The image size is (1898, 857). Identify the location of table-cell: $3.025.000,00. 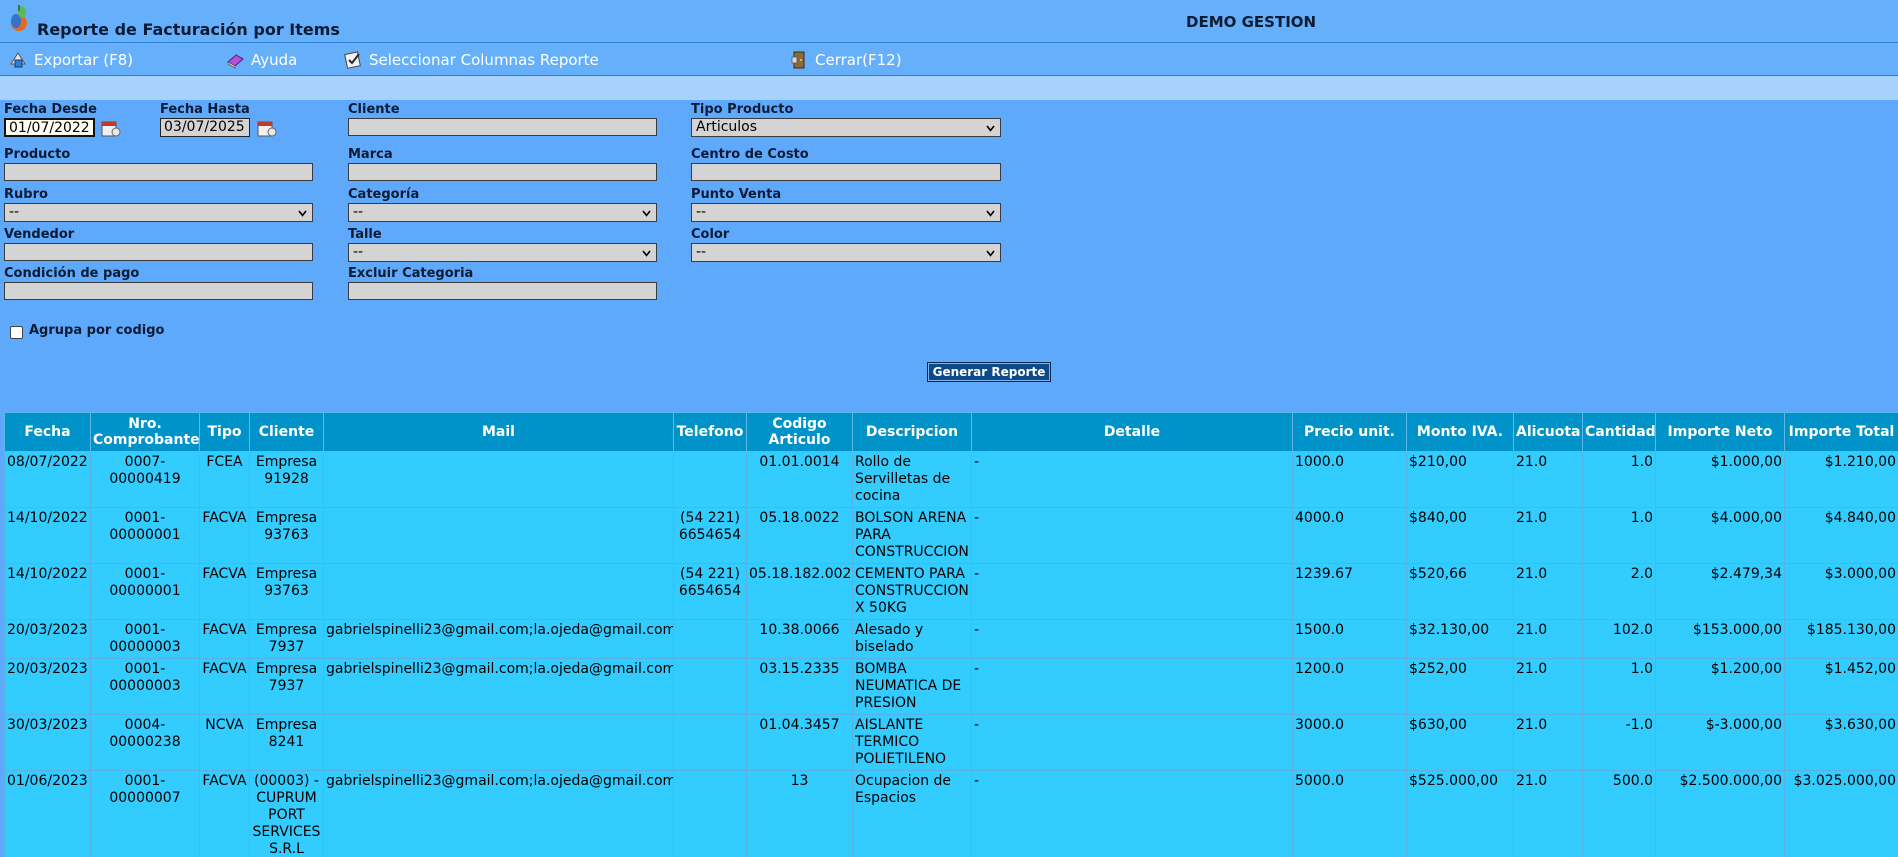
(1841, 813).